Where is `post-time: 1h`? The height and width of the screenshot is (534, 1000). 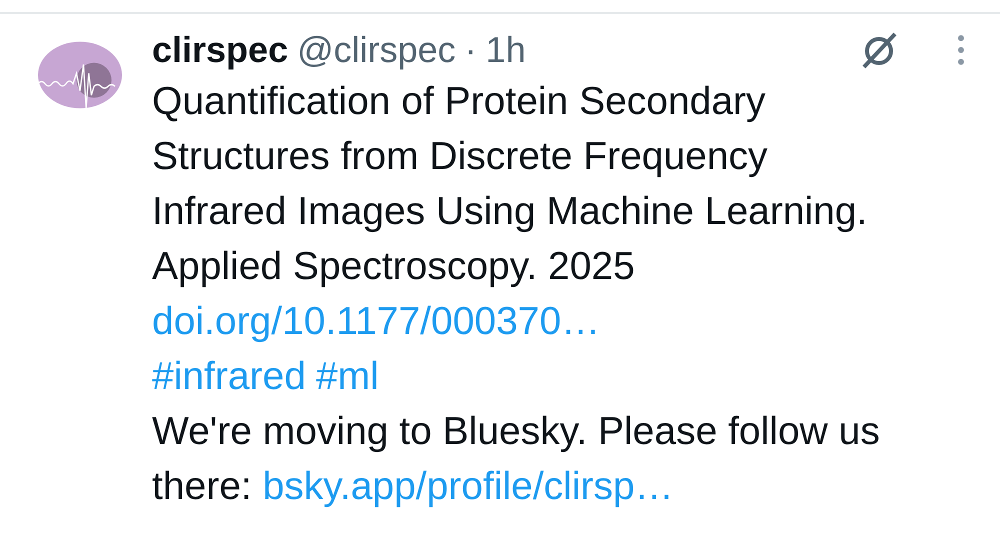 post-time: 1h is located at coordinates (506, 50).